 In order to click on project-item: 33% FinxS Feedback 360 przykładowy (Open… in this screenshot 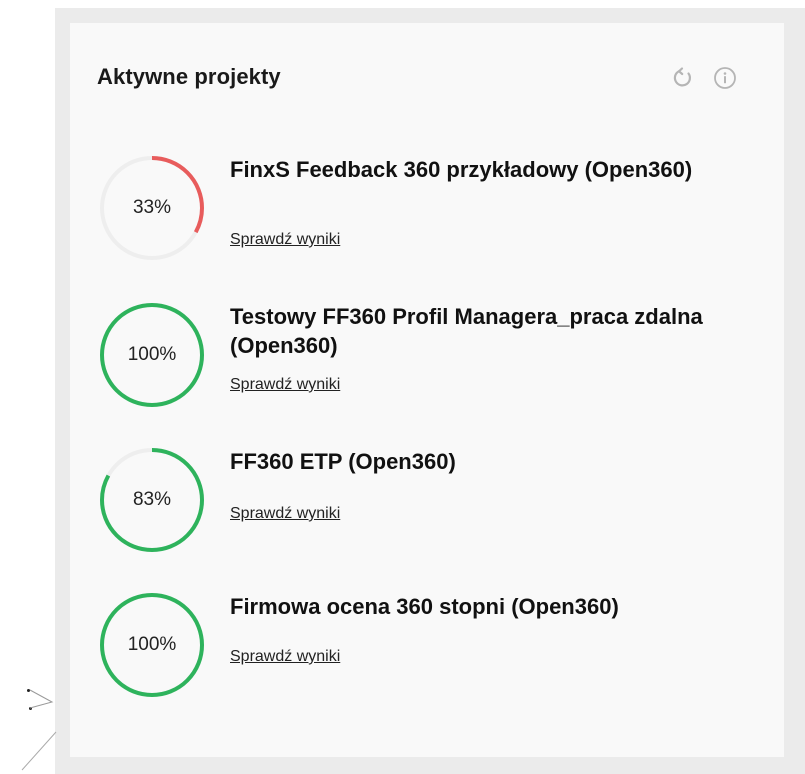, I will do `click(437, 208)`.